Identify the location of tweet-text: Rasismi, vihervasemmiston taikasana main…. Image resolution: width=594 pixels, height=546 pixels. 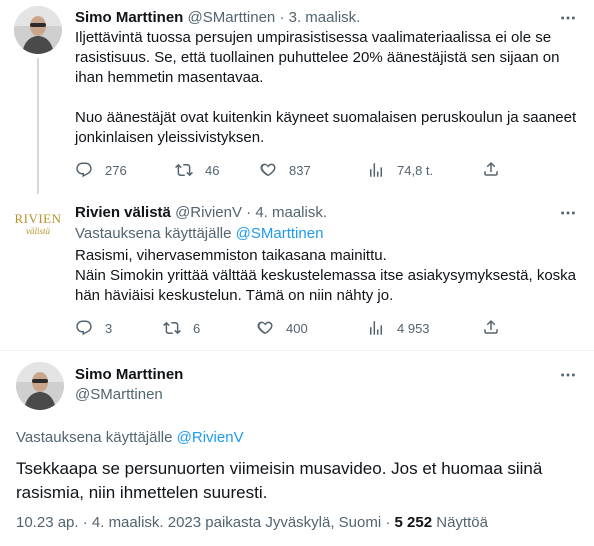
(327, 276).